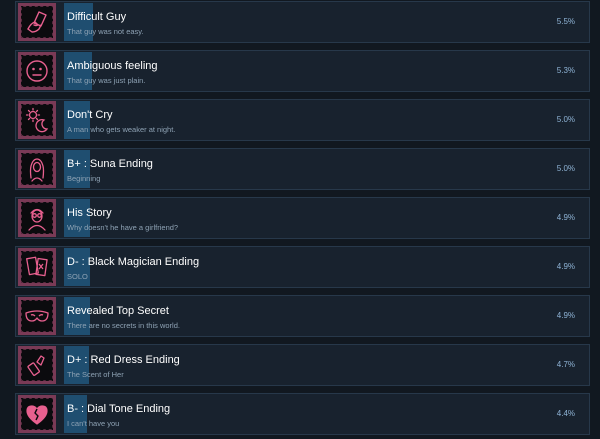  Describe the element at coordinates (565, 364) in the screenshot. I see `unlock-percent: 4.7%` at that location.